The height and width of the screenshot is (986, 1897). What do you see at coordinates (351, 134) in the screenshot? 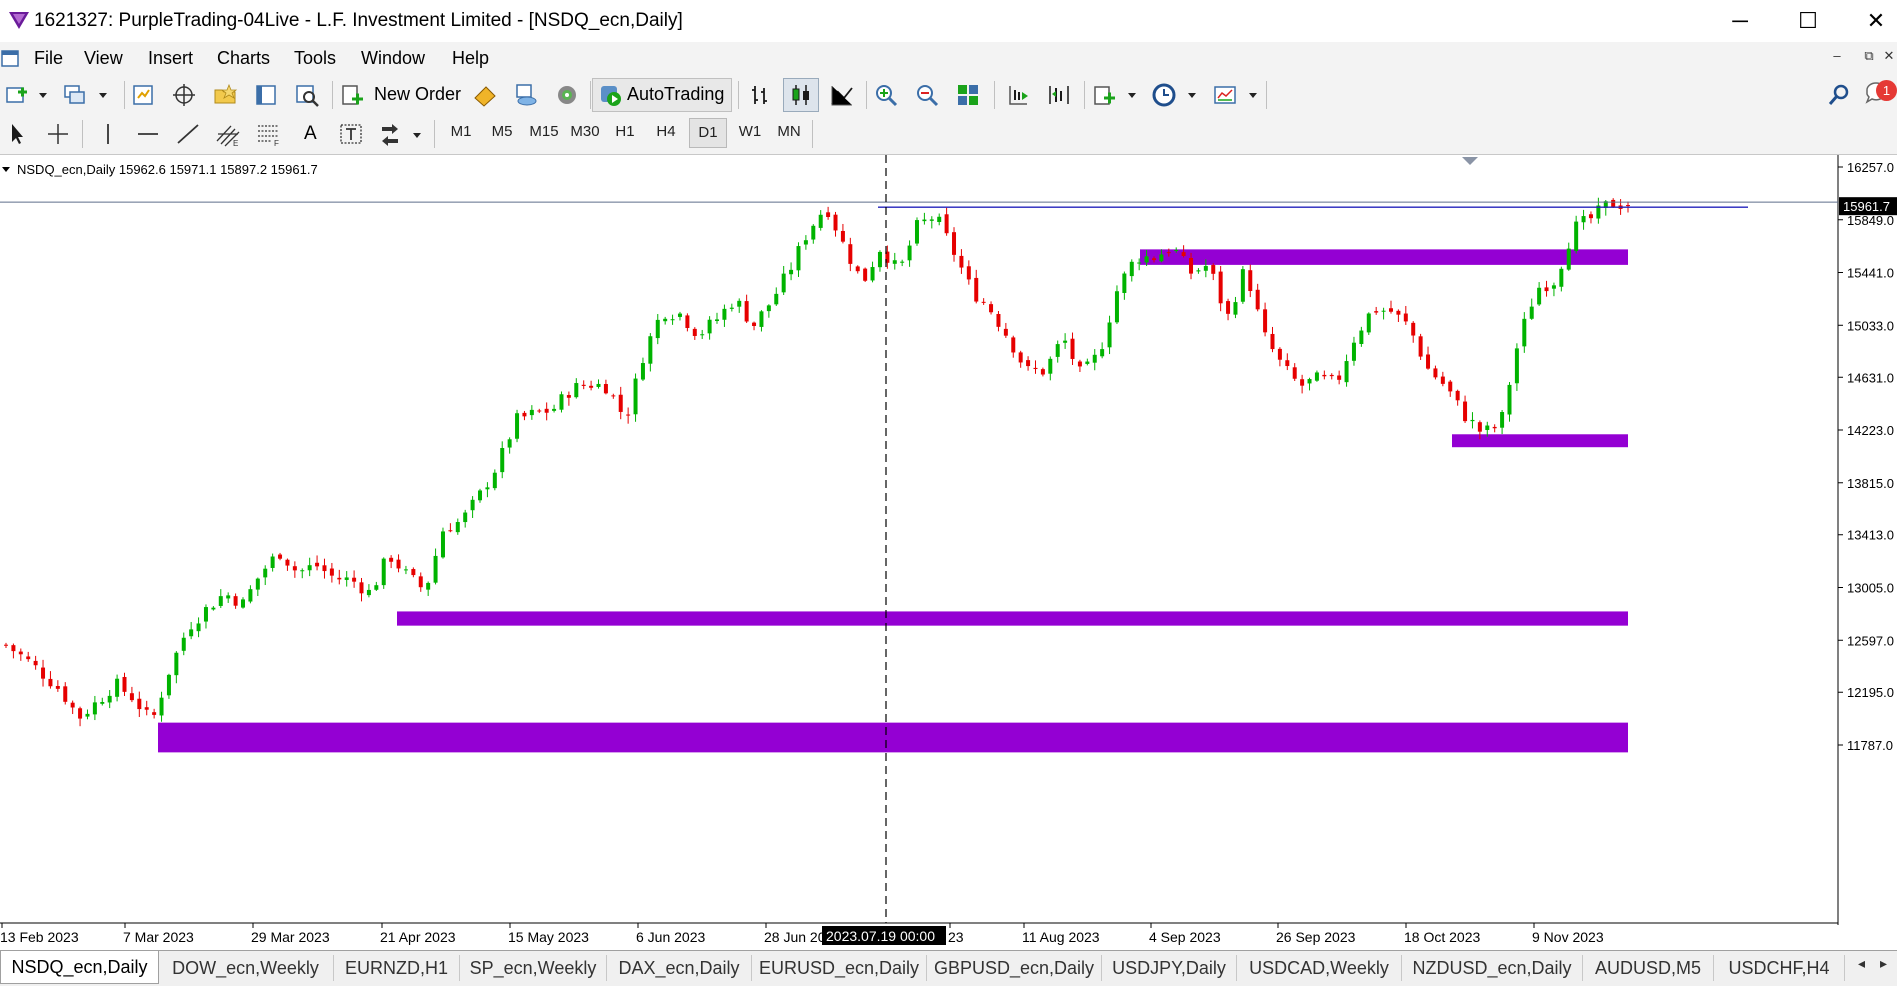
I see `text-label-icon` at bounding box center [351, 134].